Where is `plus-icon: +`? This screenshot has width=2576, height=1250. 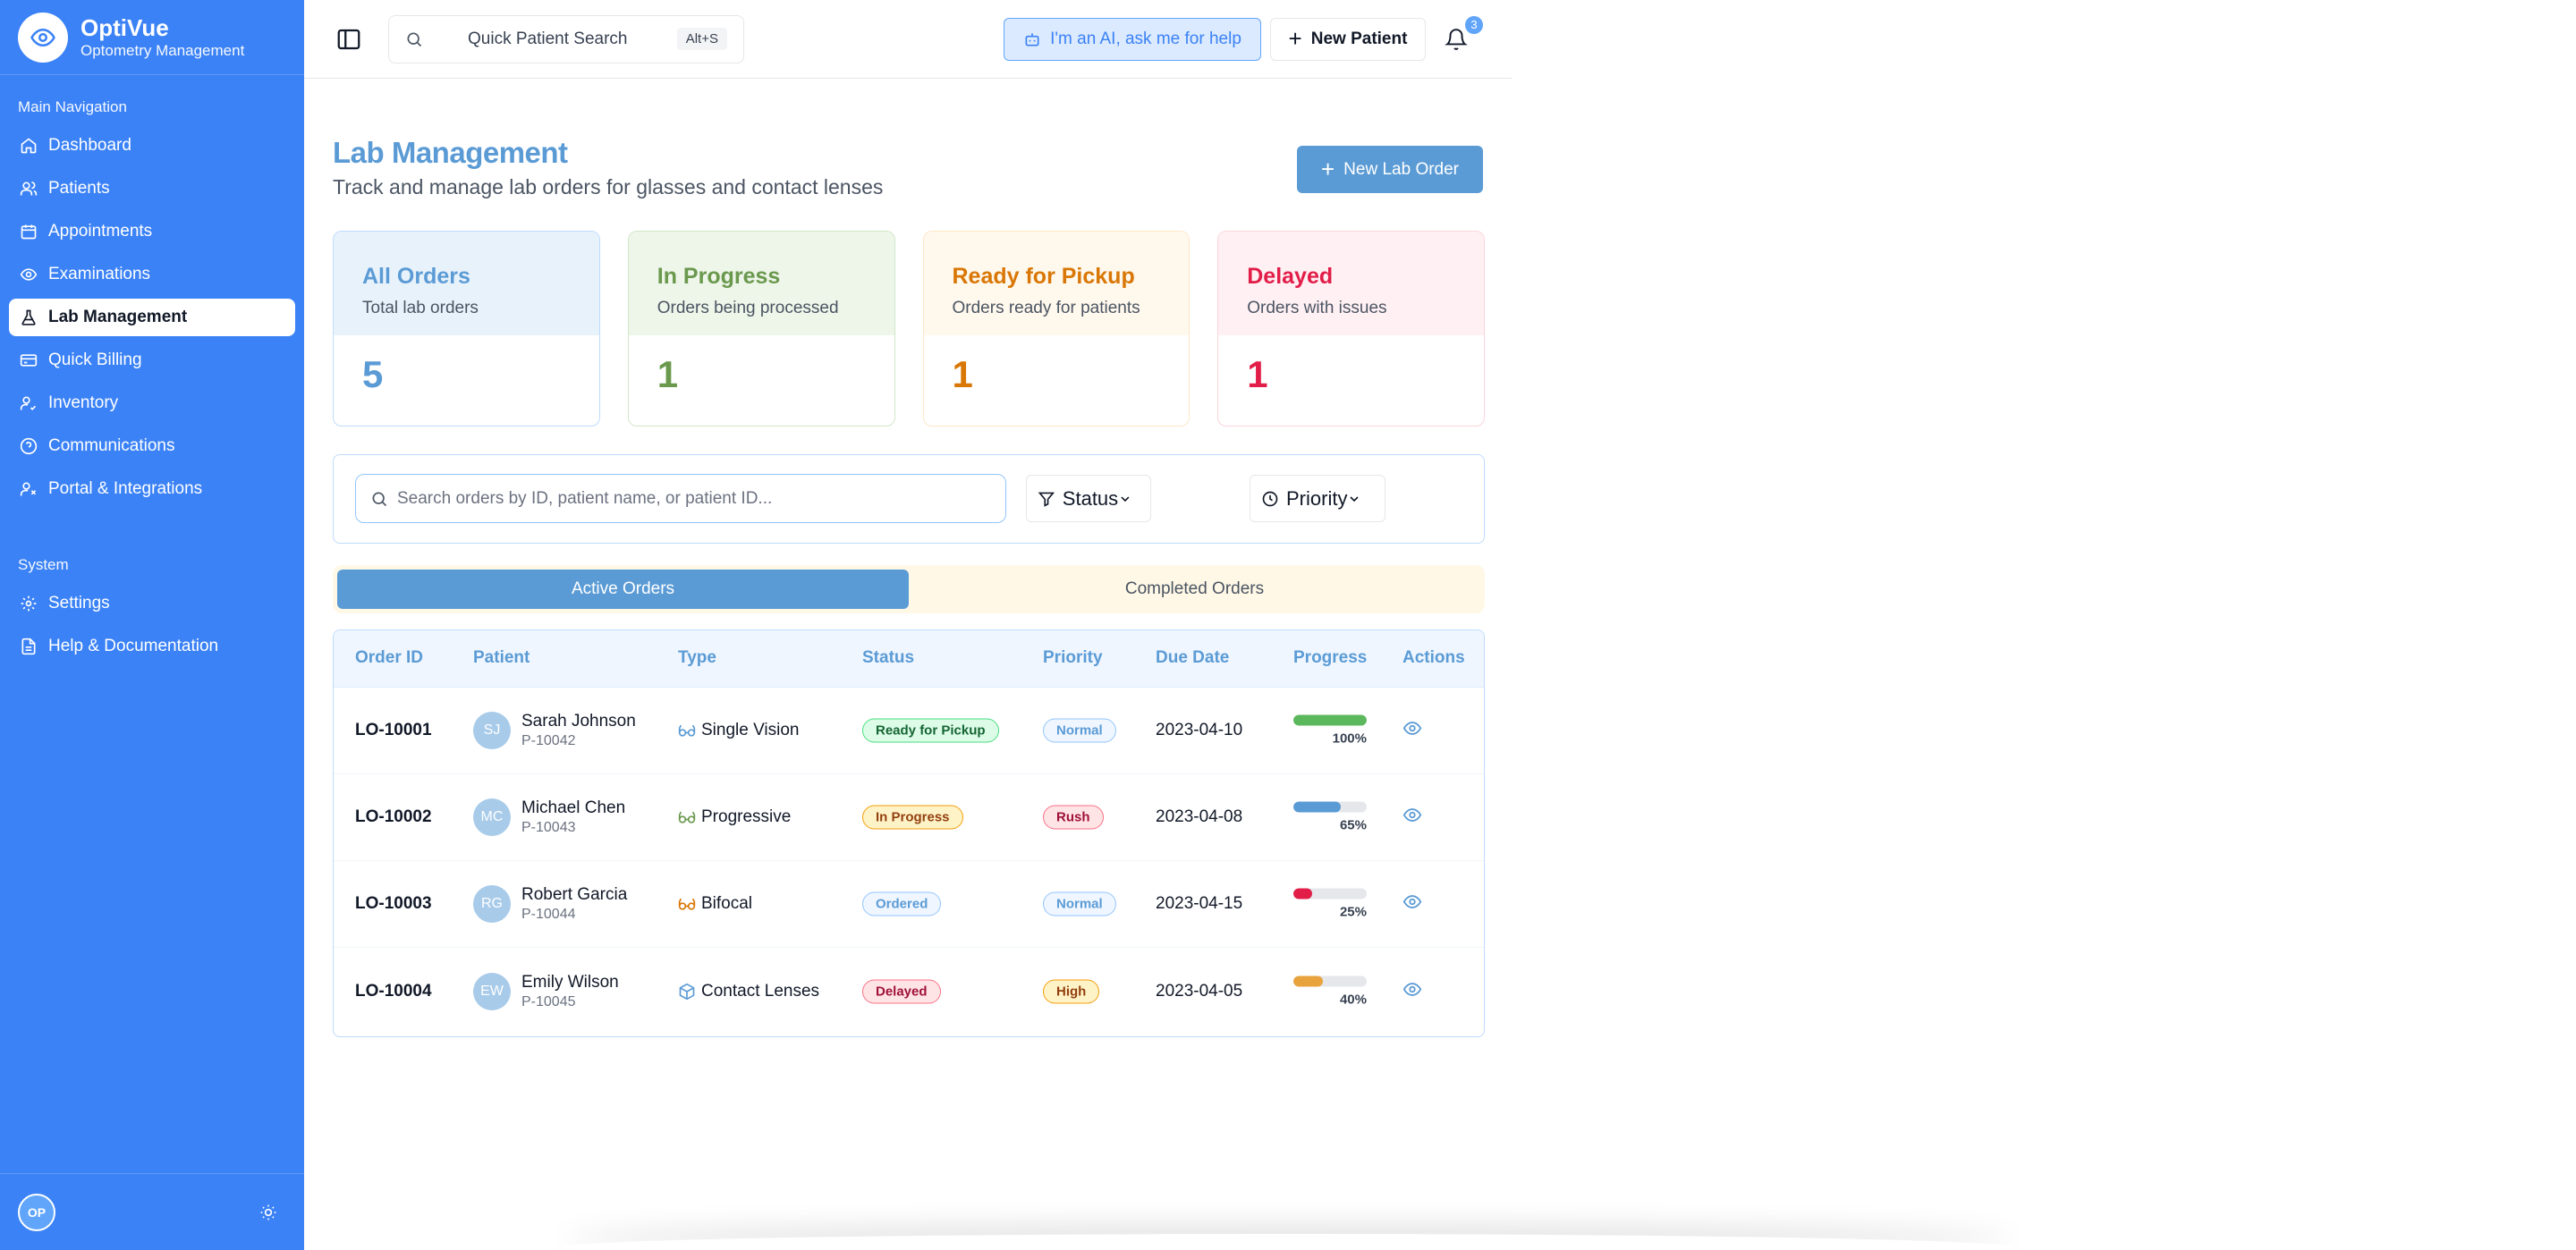
plus-icon: + is located at coordinates (1295, 38).